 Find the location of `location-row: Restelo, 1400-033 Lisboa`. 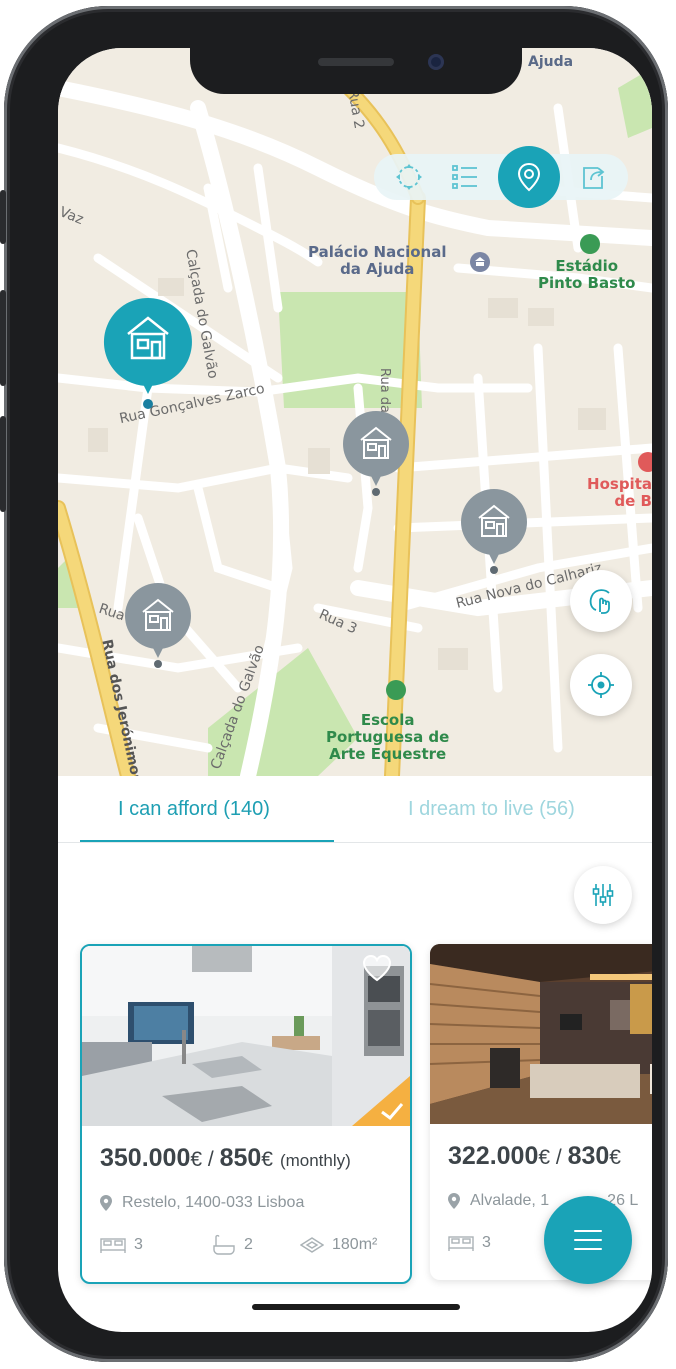

location-row: Restelo, 1400-033 Lisboa is located at coordinates (202, 1203).